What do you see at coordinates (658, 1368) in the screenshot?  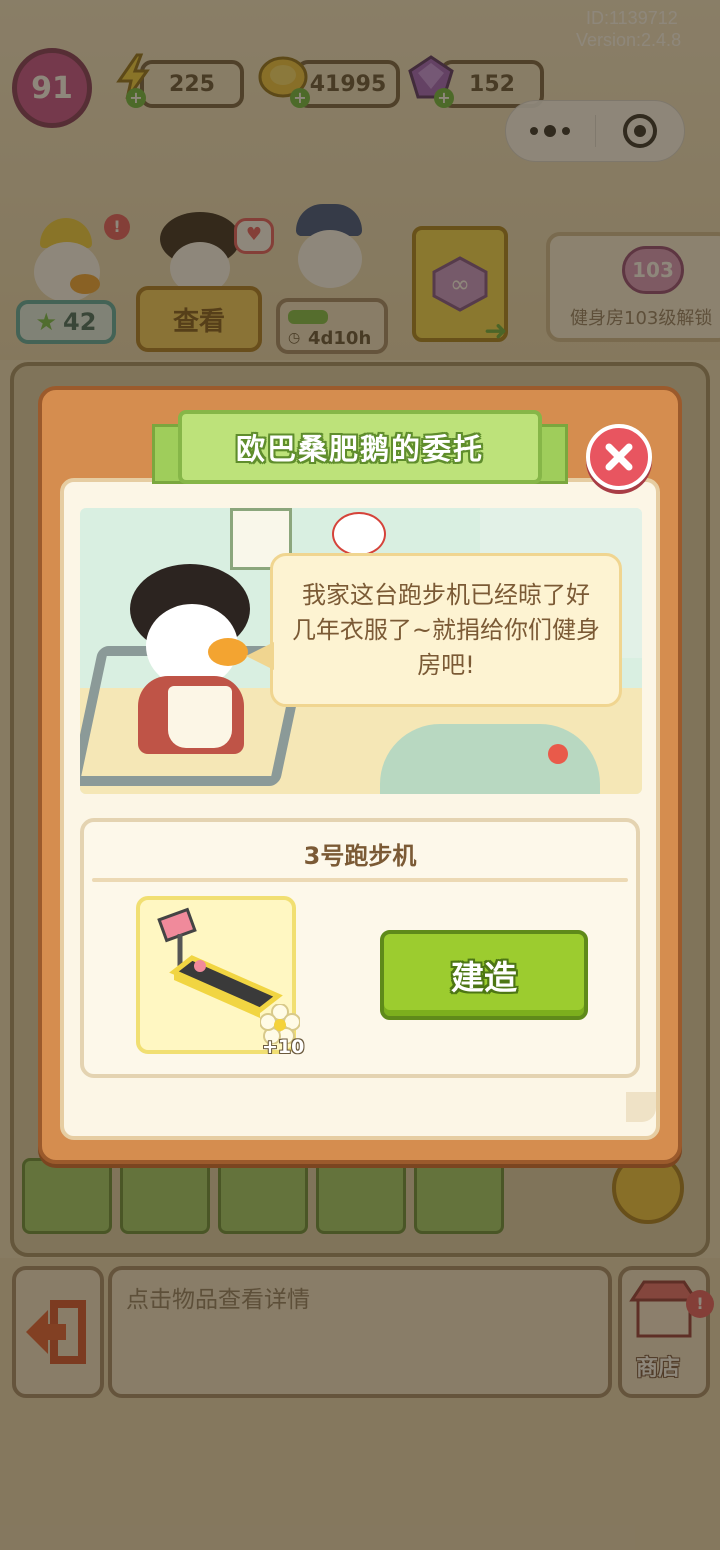 I see `shop-label: 商店` at bounding box center [658, 1368].